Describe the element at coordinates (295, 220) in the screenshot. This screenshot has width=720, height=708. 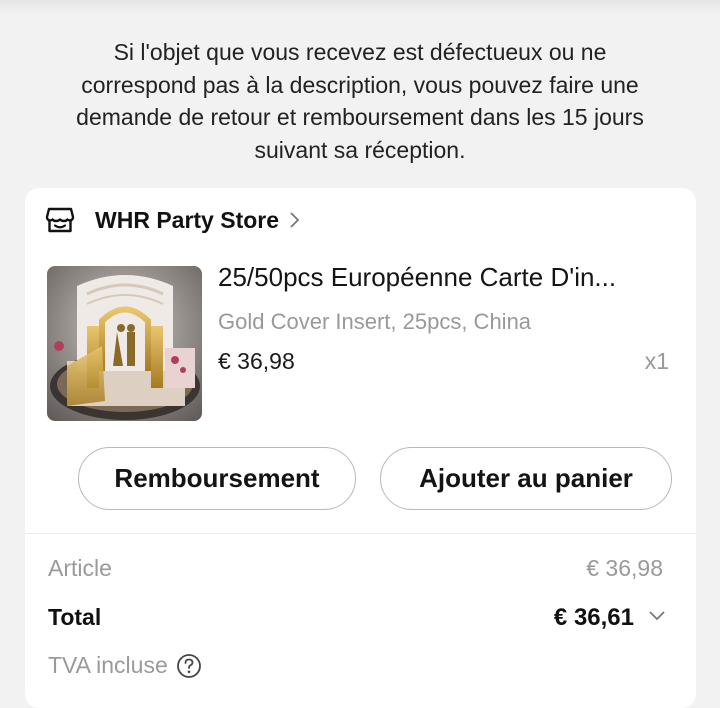
I see `chevron-right-icon` at that location.